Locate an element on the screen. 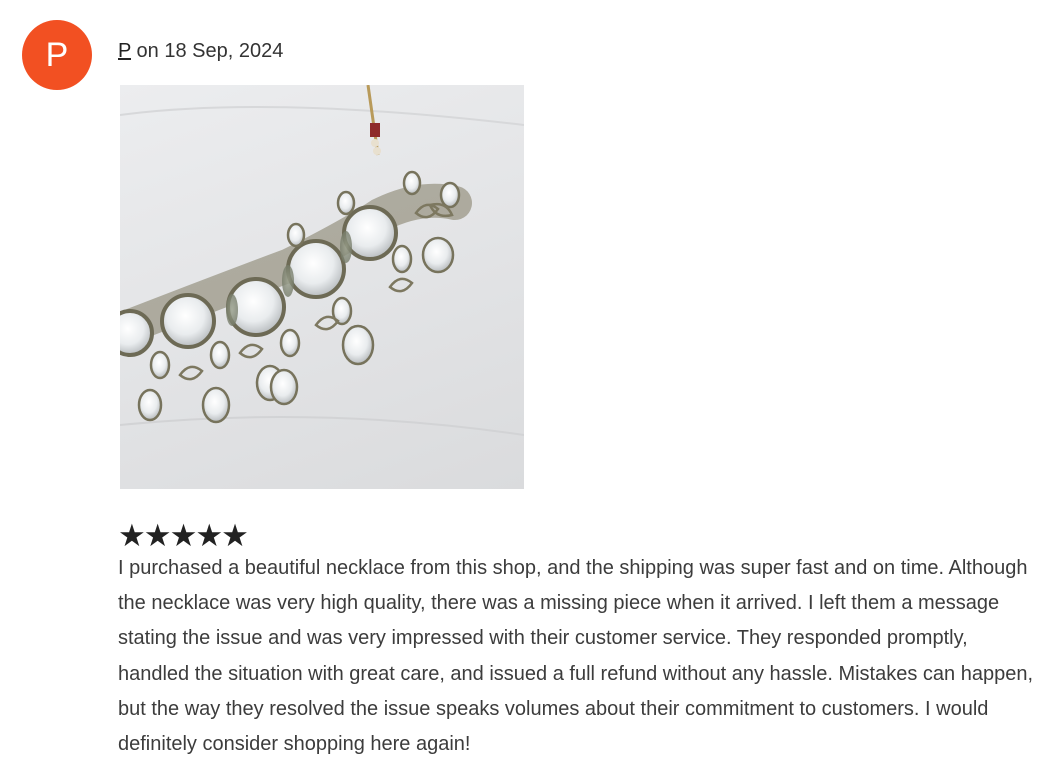 The height and width of the screenshot is (777, 1061). avatar-initial: P is located at coordinates (57, 54).